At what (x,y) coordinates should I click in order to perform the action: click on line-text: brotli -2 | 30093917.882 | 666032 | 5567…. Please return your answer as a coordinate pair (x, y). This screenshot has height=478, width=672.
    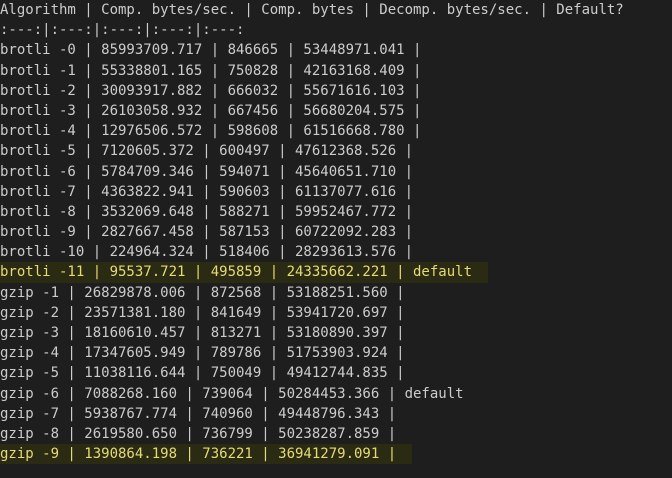
    Looking at the image, I should click on (211, 90).